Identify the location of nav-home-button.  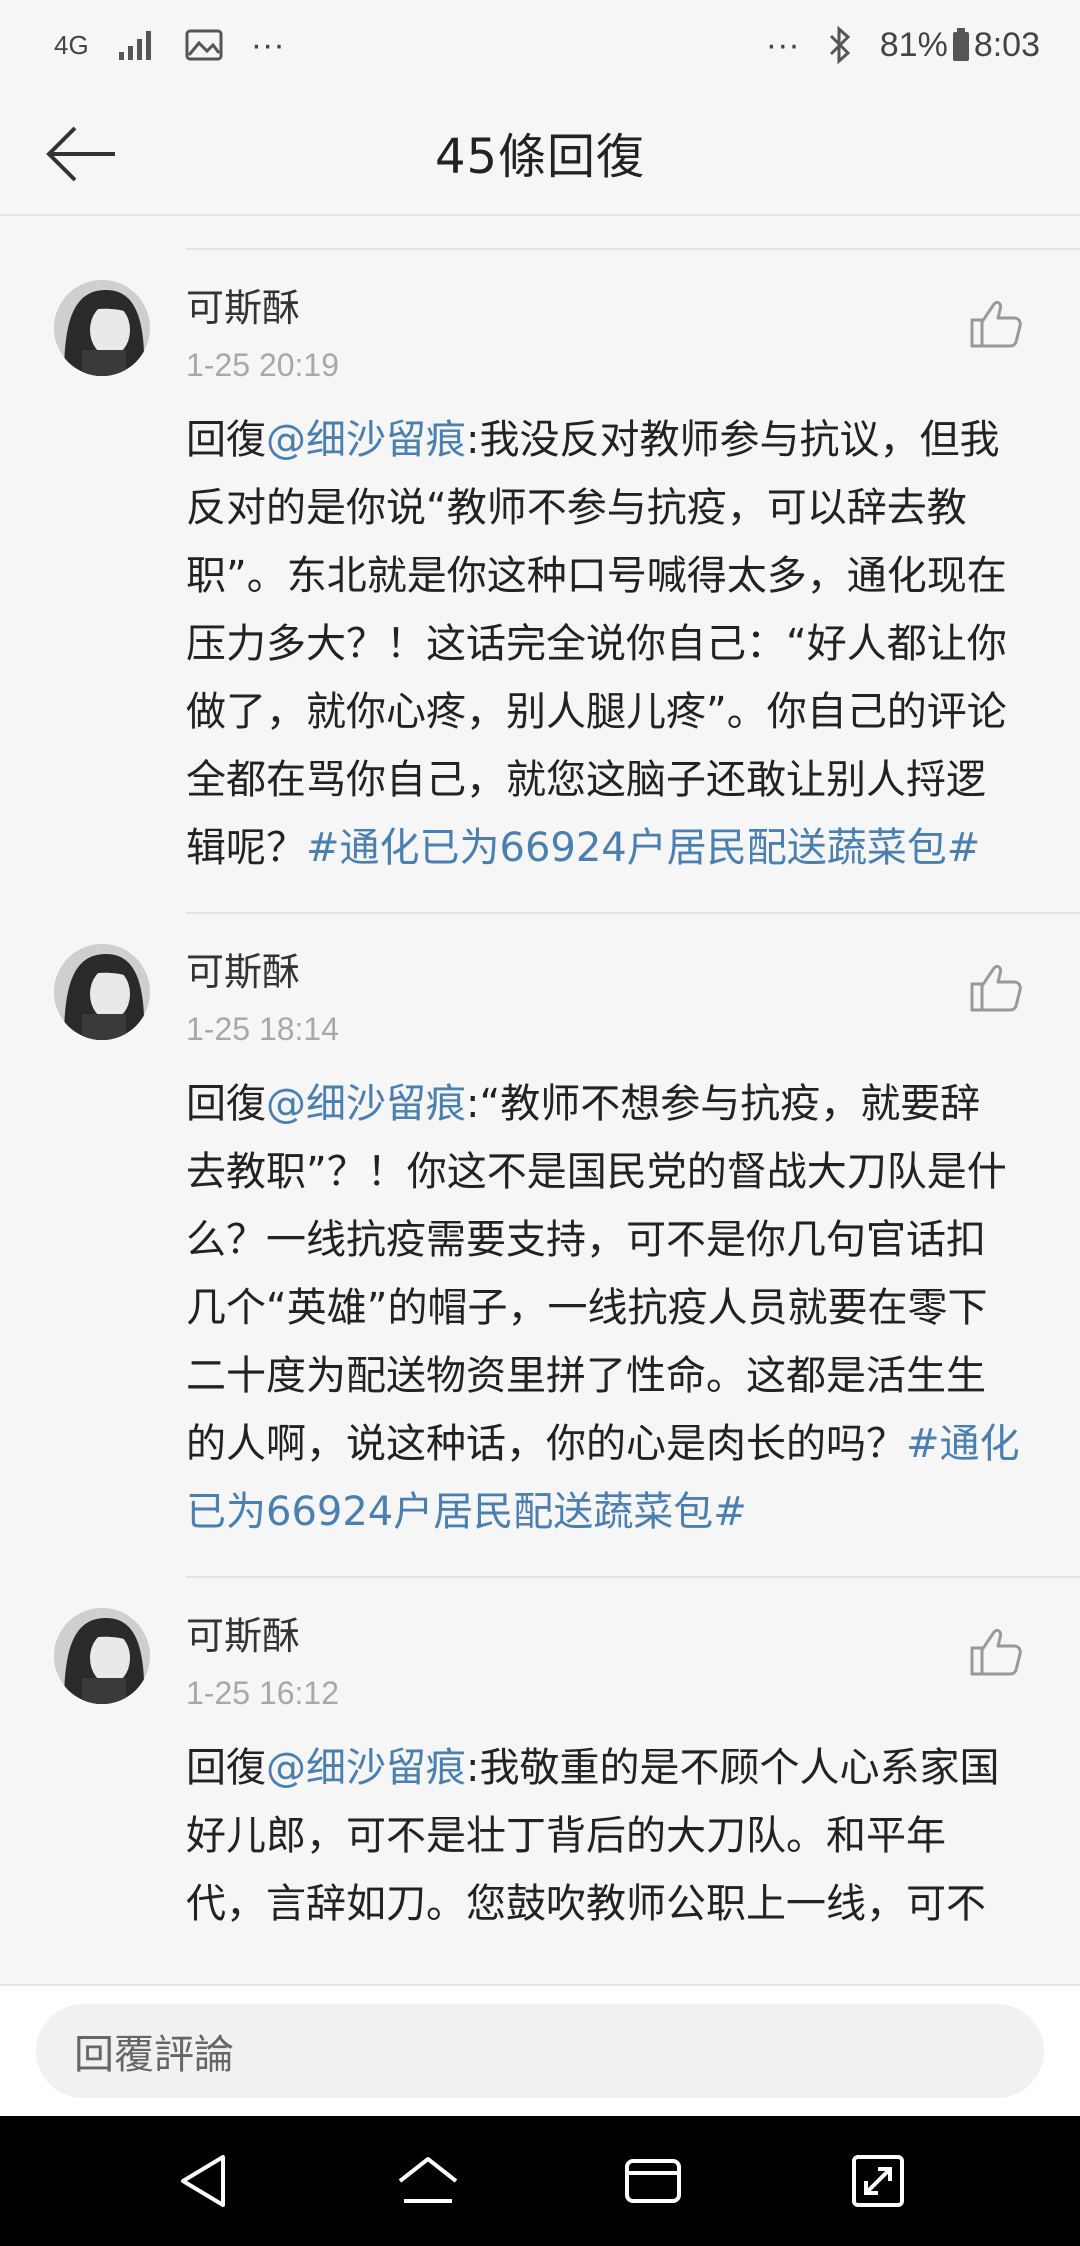
(428, 2181).